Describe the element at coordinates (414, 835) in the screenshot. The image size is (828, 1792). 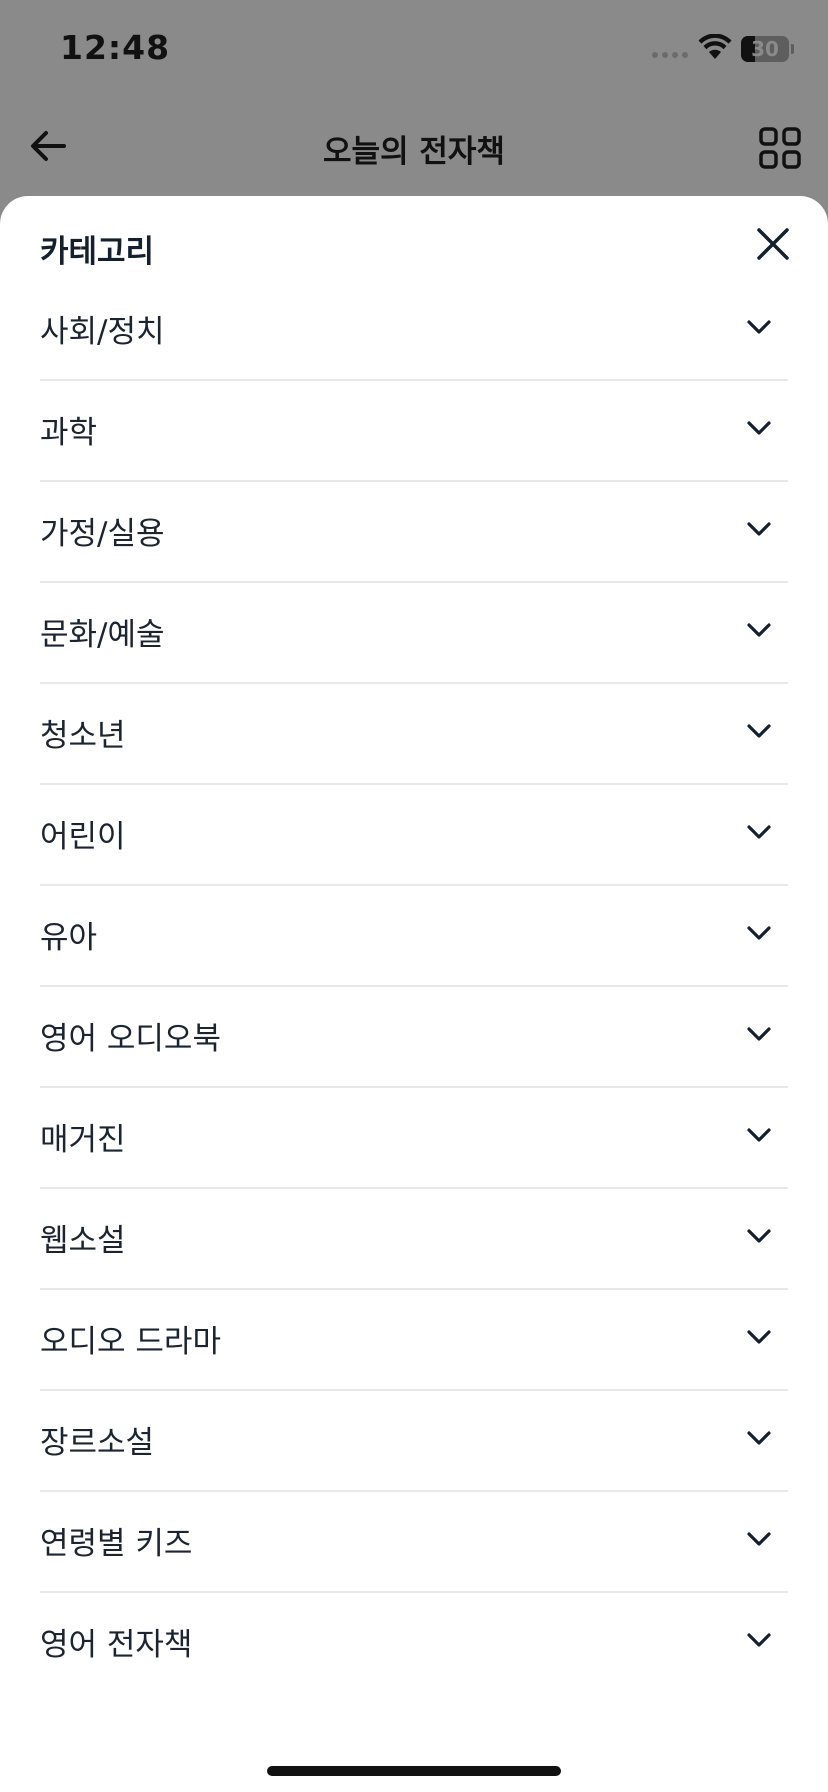
I see `category-item: 어린이` at that location.